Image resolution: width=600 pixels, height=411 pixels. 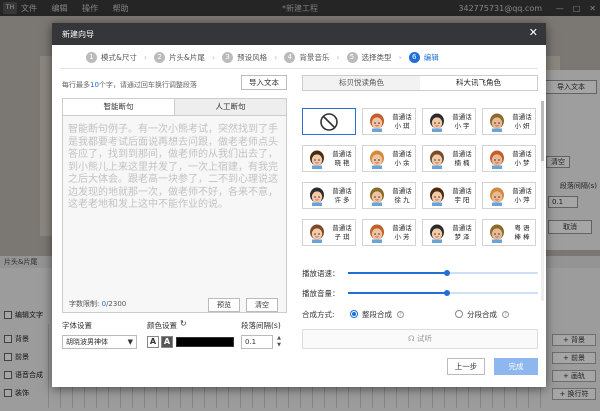 I want to click on headphone-icon: ☊, so click(x=412, y=338).